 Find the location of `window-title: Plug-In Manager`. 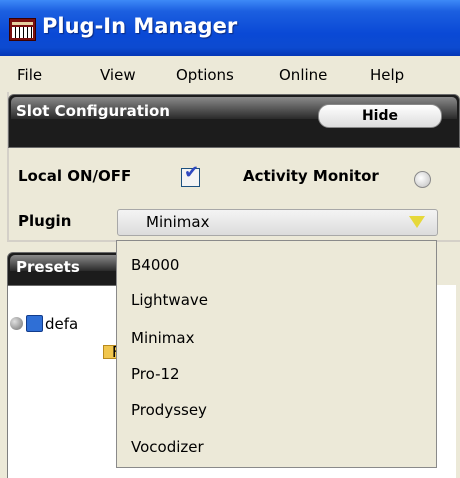

window-title: Plug-In Manager is located at coordinates (140, 26).